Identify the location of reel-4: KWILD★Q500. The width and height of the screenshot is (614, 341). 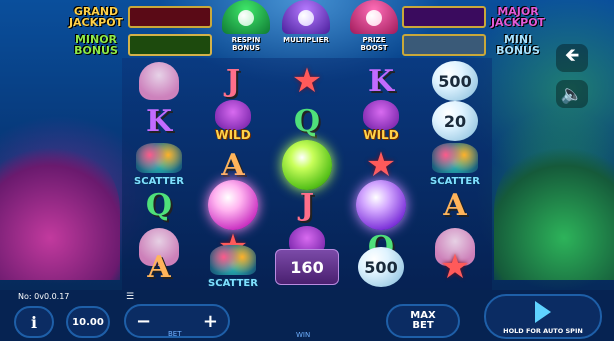
(381, 174).